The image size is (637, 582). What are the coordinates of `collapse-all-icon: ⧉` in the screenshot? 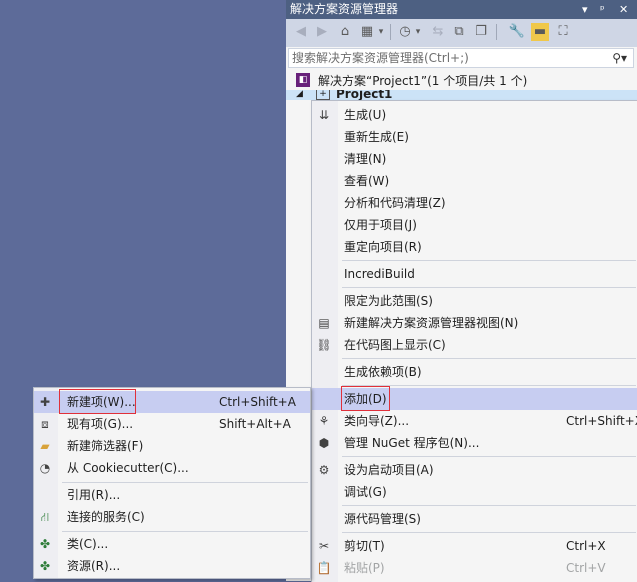 It's located at (459, 32).